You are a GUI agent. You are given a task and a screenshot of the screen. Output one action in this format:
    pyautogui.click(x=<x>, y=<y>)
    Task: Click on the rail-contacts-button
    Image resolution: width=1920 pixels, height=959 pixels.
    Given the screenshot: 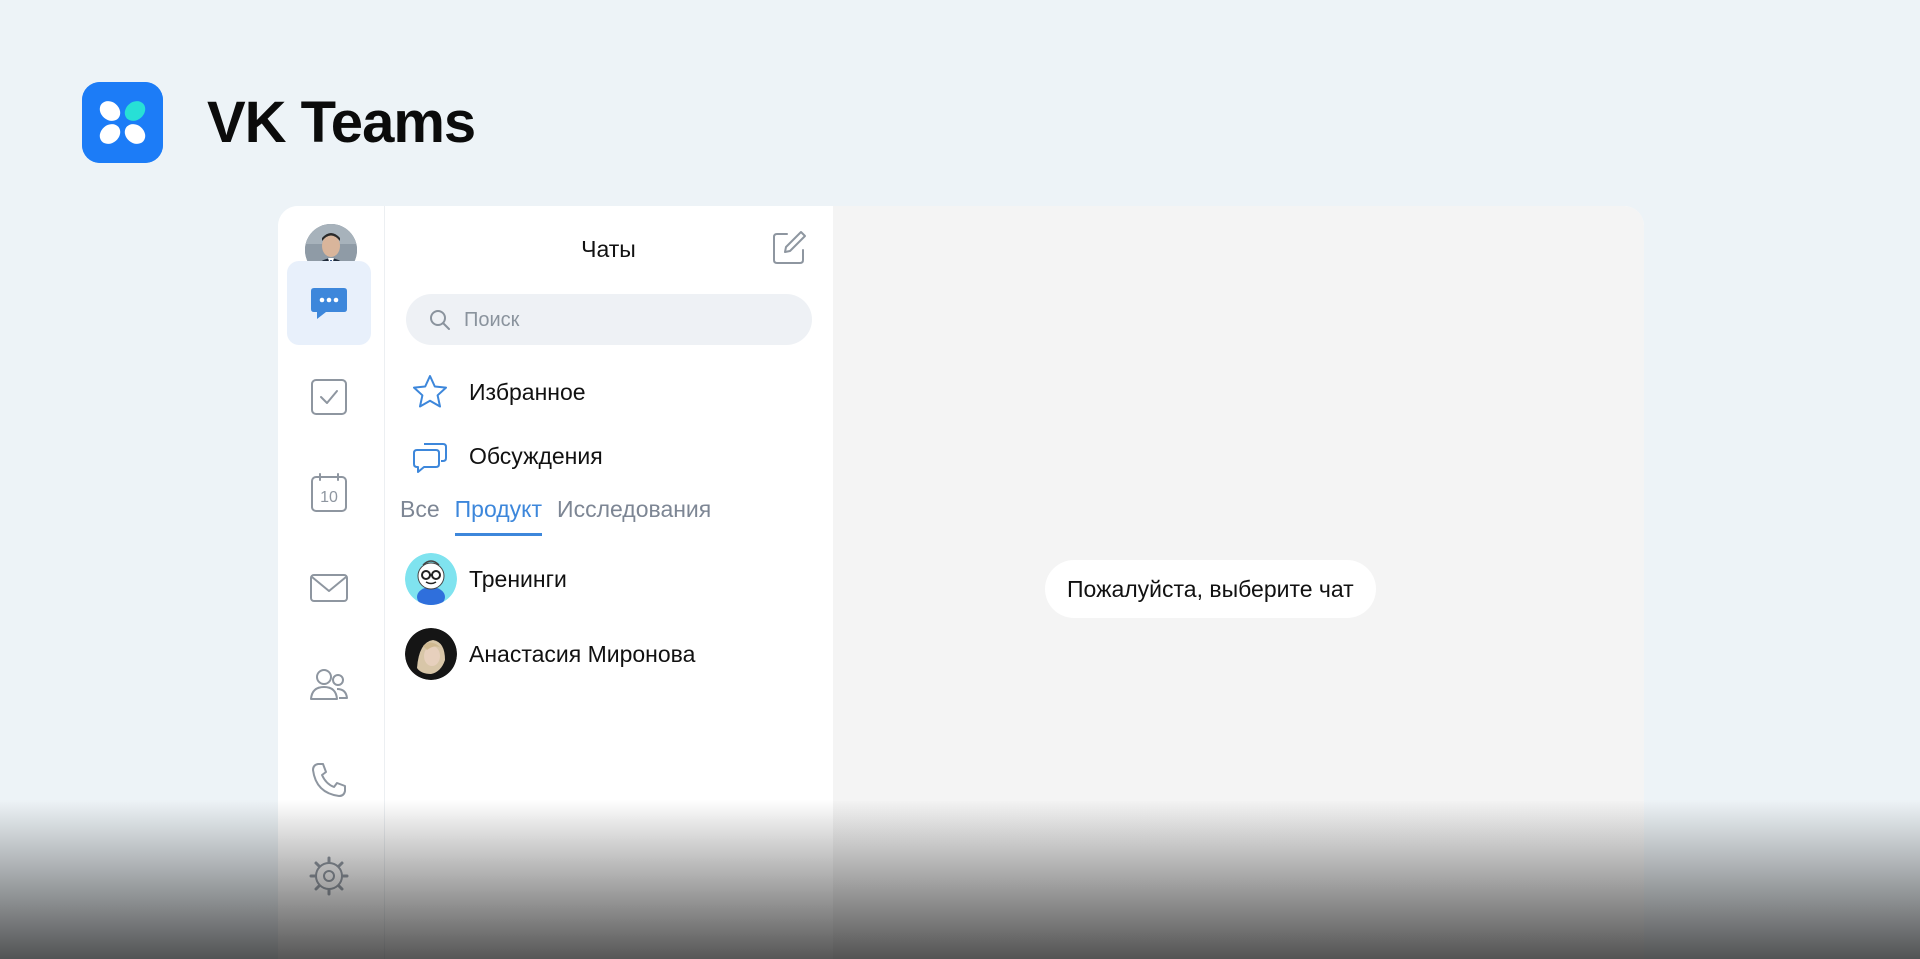 What is the action you would take?
    pyautogui.click(x=329, y=684)
    